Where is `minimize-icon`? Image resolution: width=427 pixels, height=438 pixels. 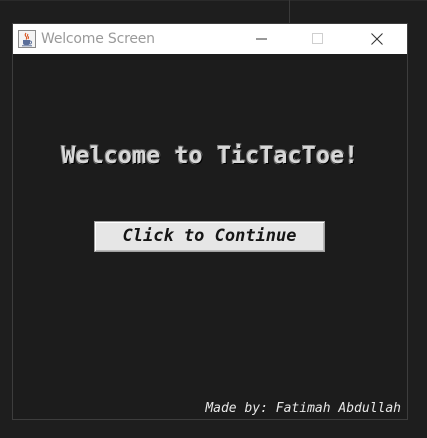 minimize-icon is located at coordinates (261, 39).